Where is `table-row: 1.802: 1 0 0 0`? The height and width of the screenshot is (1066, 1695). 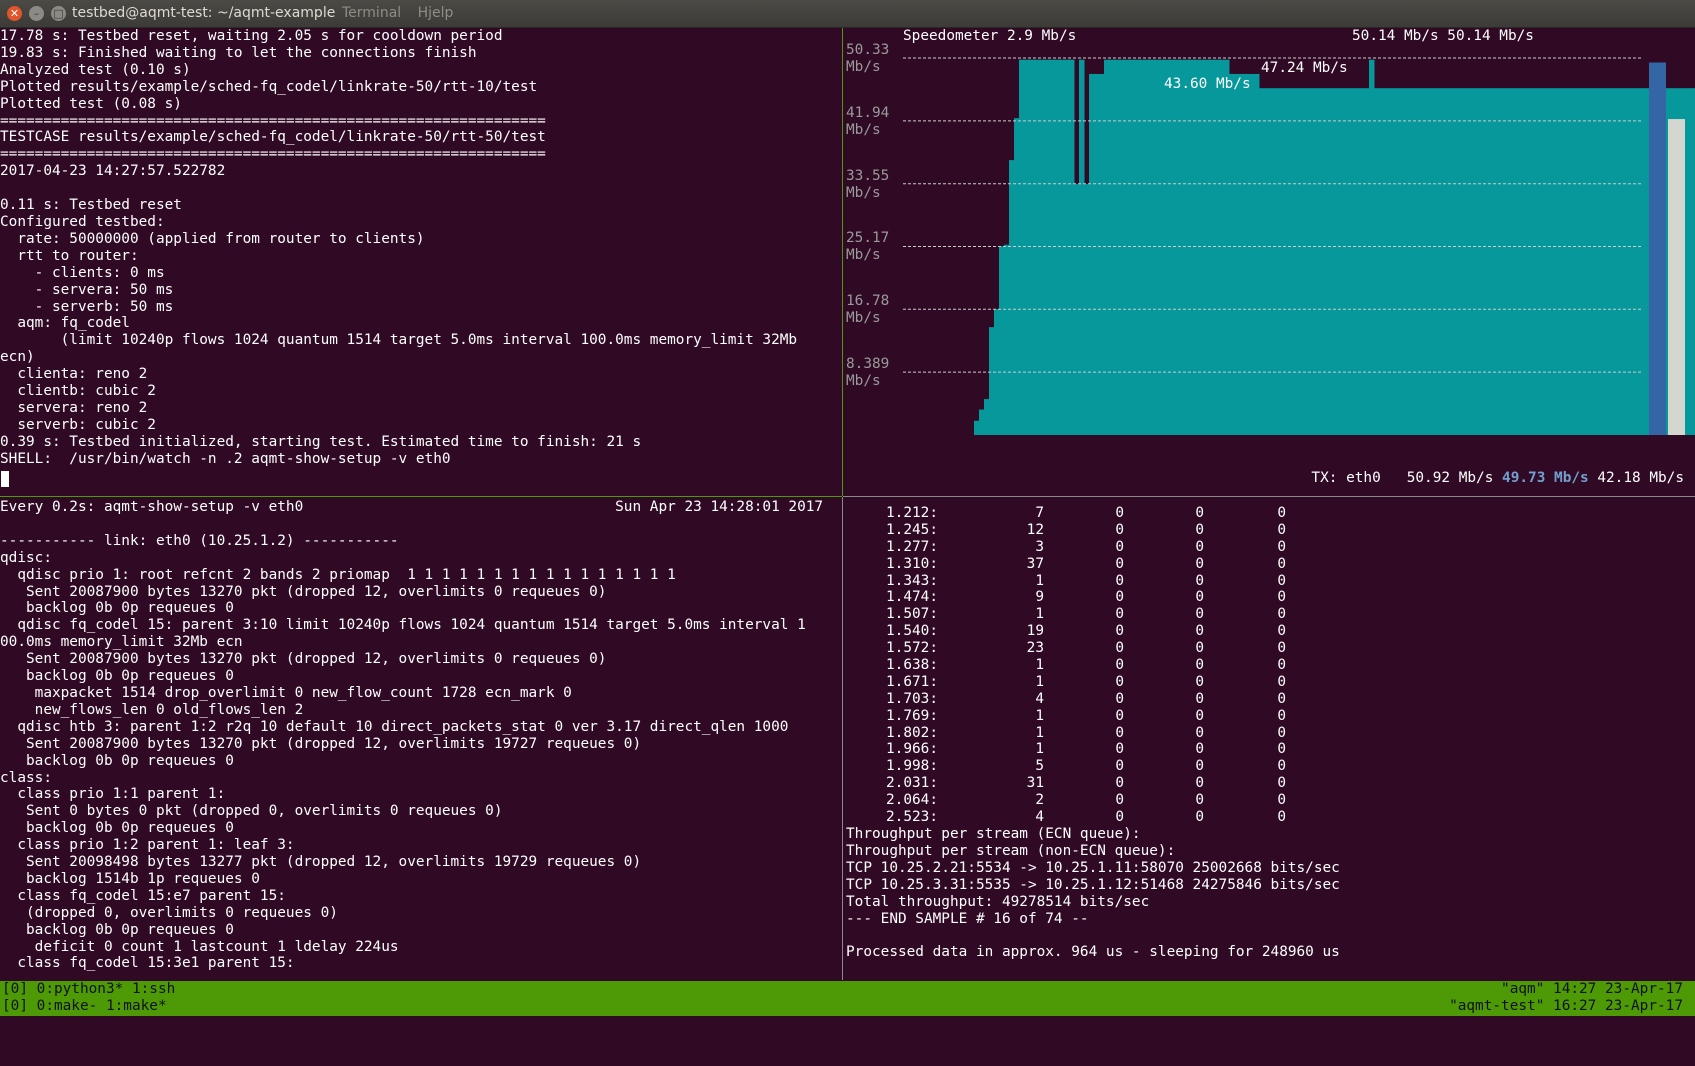
table-row: 1.802: 1 0 0 0 is located at coordinates (1066, 733).